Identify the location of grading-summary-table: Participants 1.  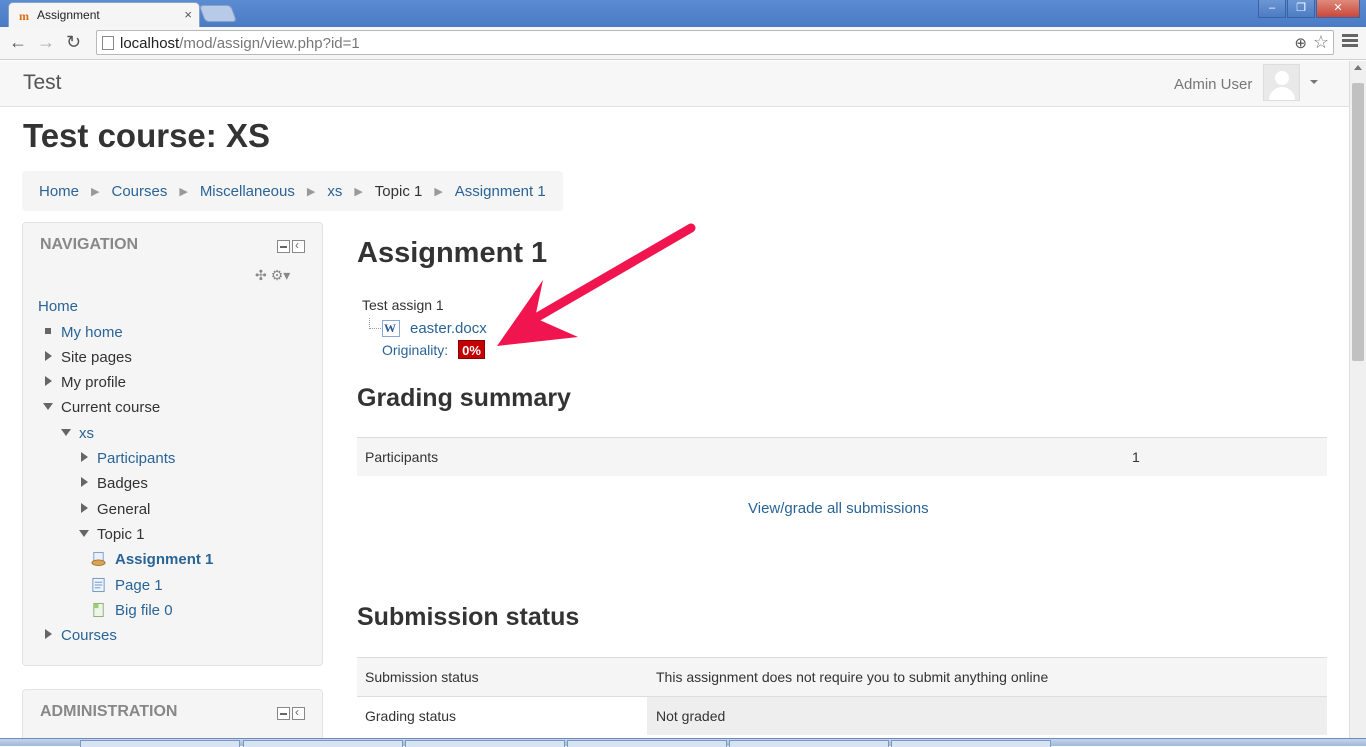
(842, 456).